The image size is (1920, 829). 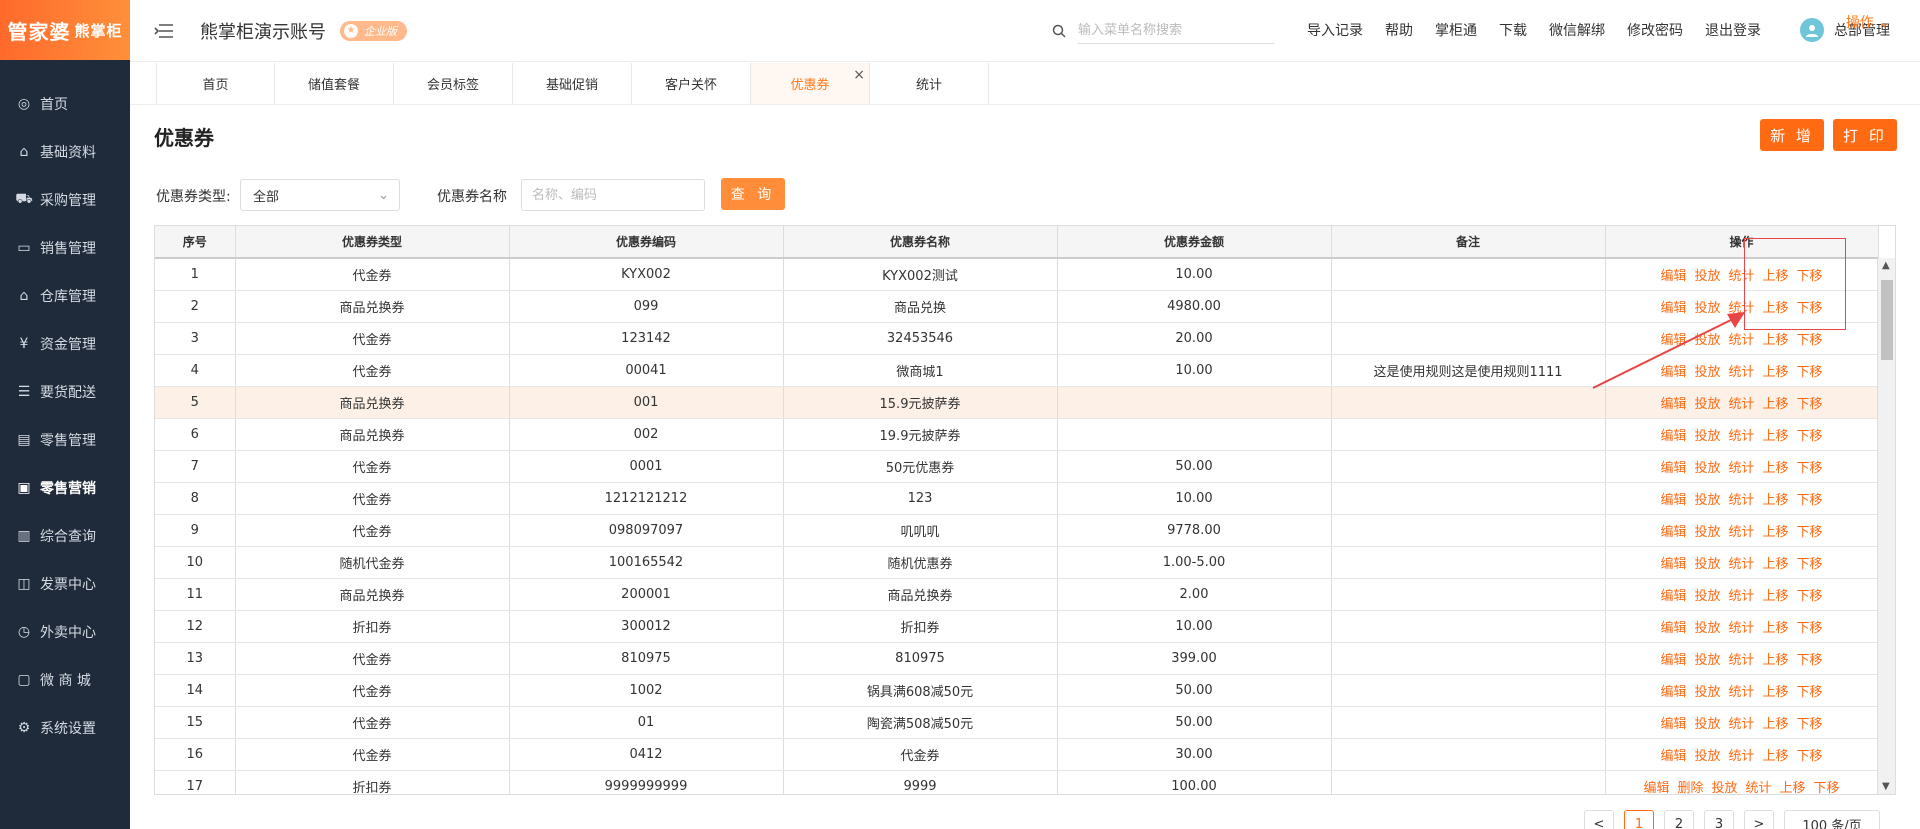 I want to click on page-number: 2, so click(x=1679, y=819).